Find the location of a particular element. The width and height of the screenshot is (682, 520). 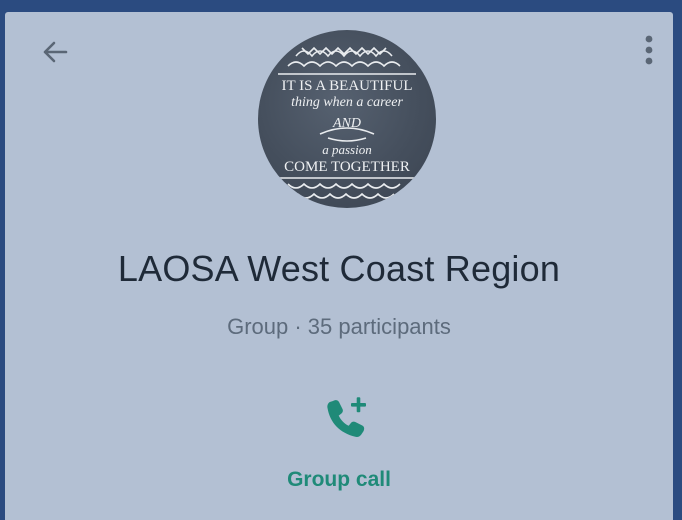

more-vertical-icon is located at coordinates (649, 50).